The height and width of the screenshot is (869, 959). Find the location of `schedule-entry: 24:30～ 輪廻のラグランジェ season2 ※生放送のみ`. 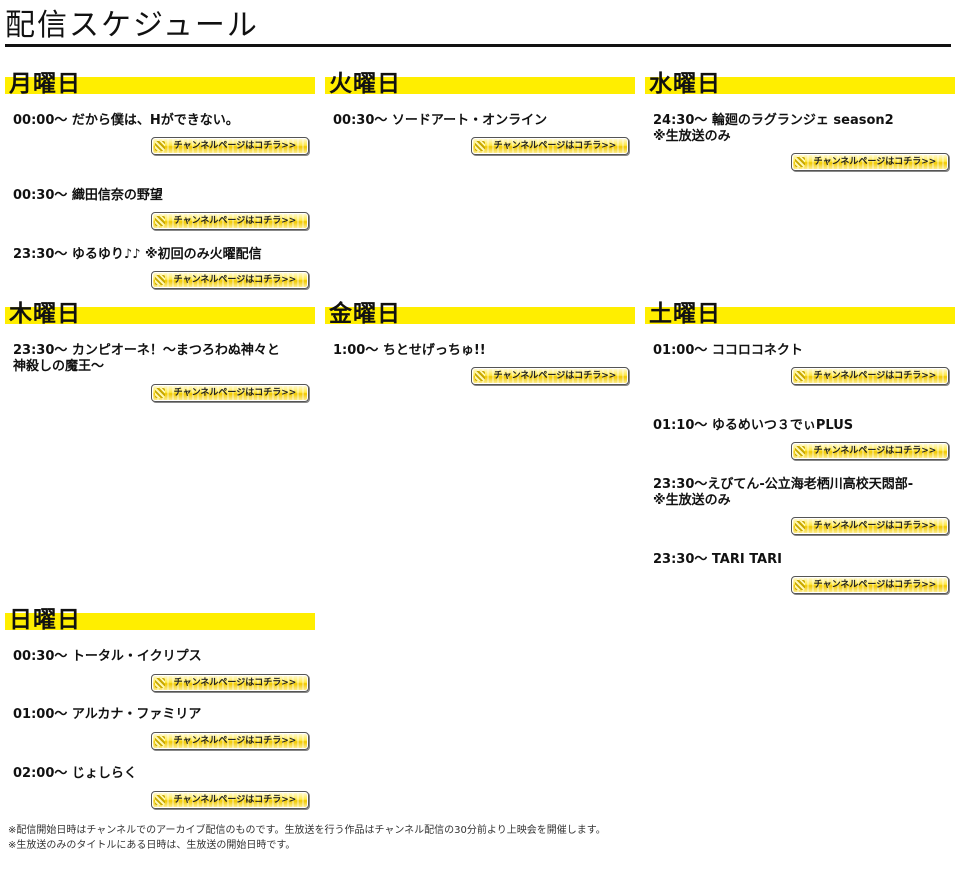

schedule-entry: 24:30～ 輪廻のラグランジェ season2 ※生放送のみ is located at coordinates (804, 129).